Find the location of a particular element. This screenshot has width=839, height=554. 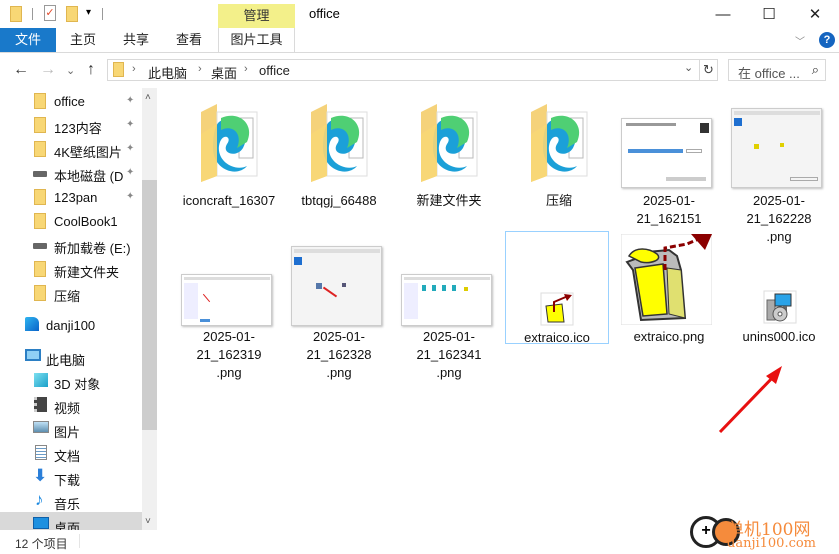

file-item-image: 2025-01-21_162341 .png is located at coordinates (449, 309).